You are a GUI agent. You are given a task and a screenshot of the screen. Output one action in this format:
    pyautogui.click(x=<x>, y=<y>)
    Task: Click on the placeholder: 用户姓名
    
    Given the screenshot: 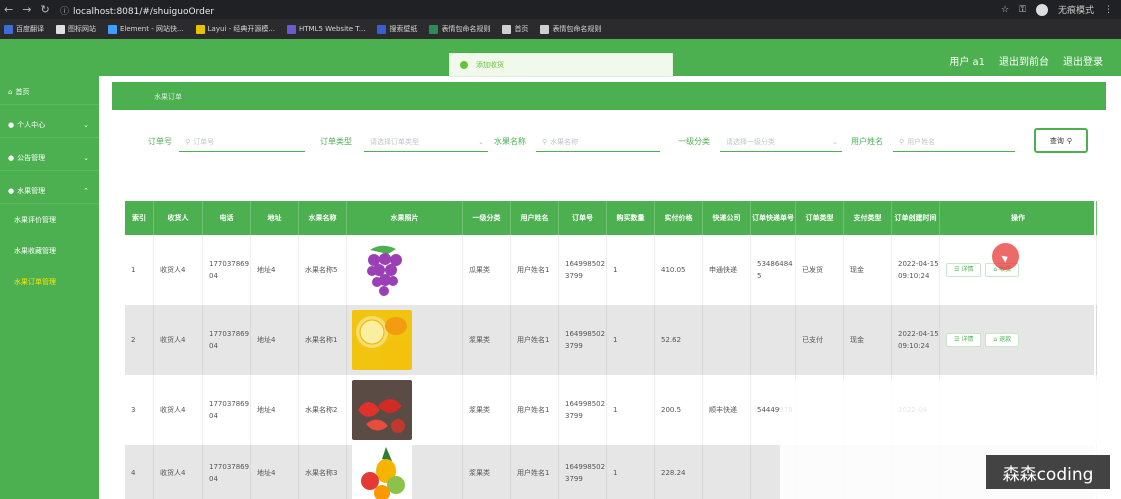 What is the action you would take?
    pyautogui.click(x=921, y=141)
    